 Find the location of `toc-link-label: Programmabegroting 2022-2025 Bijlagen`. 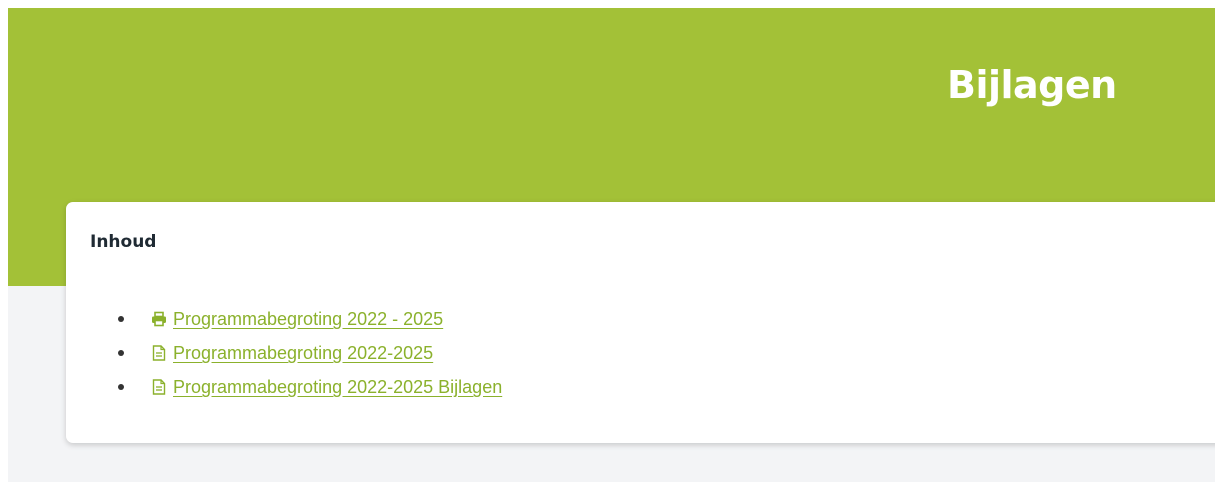

toc-link-label: Programmabegroting 2022-2025 Bijlagen is located at coordinates (338, 387).